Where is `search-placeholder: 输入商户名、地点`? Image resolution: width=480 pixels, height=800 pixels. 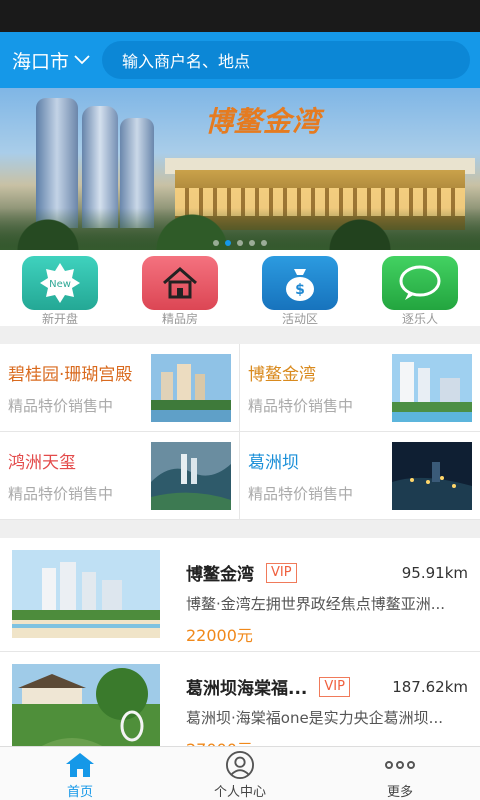
search-placeholder: 输入商户名、地点 is located at coordinates (186, 61).